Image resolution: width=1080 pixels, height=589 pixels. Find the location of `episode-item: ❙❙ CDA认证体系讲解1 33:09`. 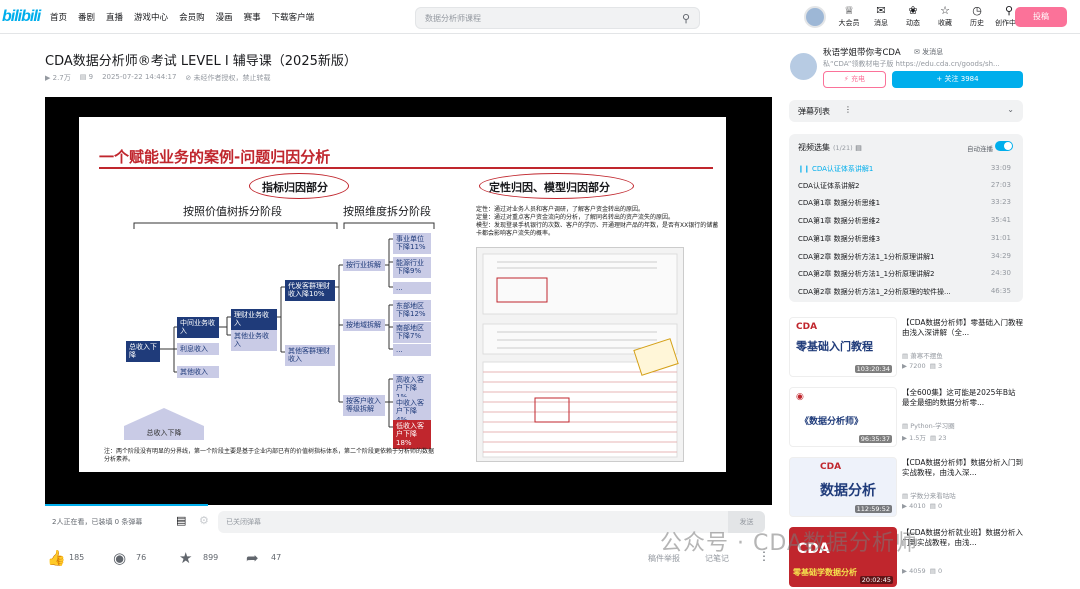

episode-item: ❙❙ CDA认证体系讲解1 33:09 is located at coordinates (904, 168).